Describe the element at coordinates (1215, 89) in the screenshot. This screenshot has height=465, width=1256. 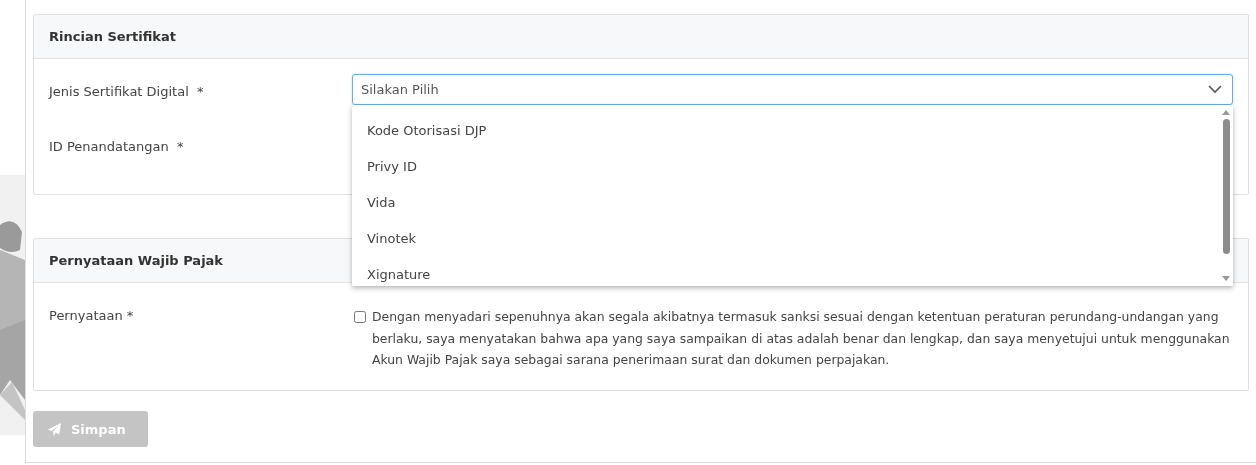
I see `chevron-down-icon` at that location.